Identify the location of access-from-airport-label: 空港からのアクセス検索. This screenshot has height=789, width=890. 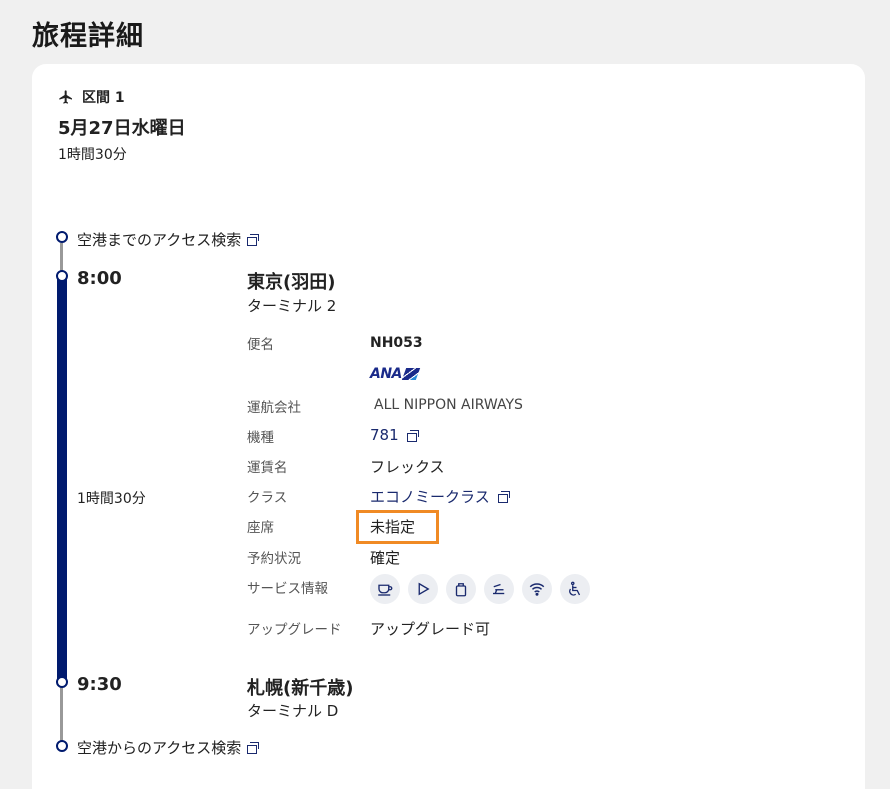
(159, 748).